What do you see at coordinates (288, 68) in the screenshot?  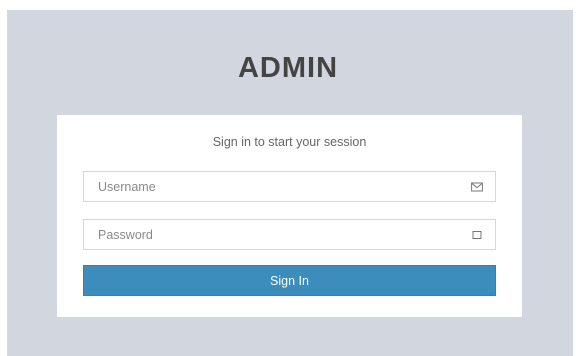 I see `login-logo: ADMIN` at bounding box center [288, 68].